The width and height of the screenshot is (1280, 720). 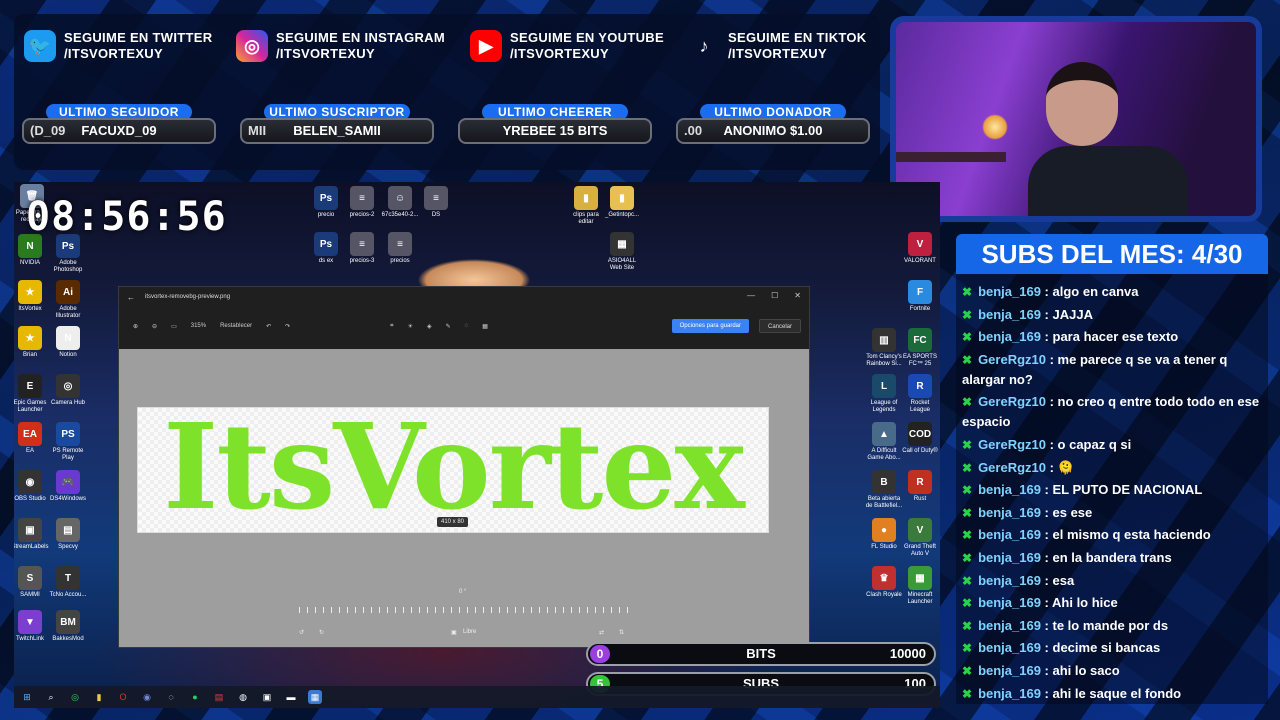 I want to click on background-icon: ▦, so click(x=485, y=326).